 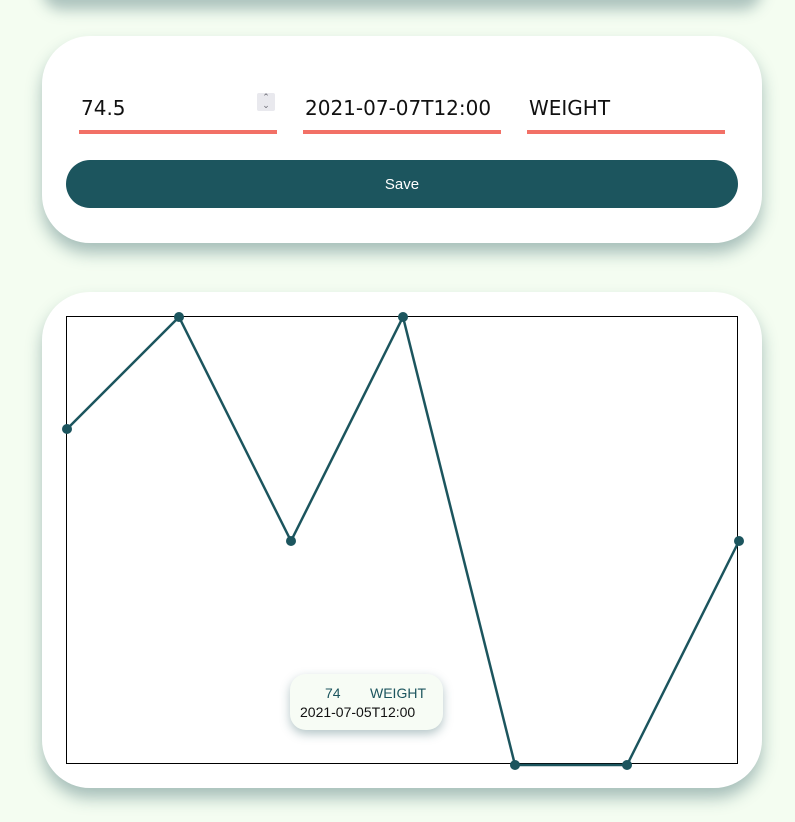 I want to click on value-input, so click(x=178, y=108).